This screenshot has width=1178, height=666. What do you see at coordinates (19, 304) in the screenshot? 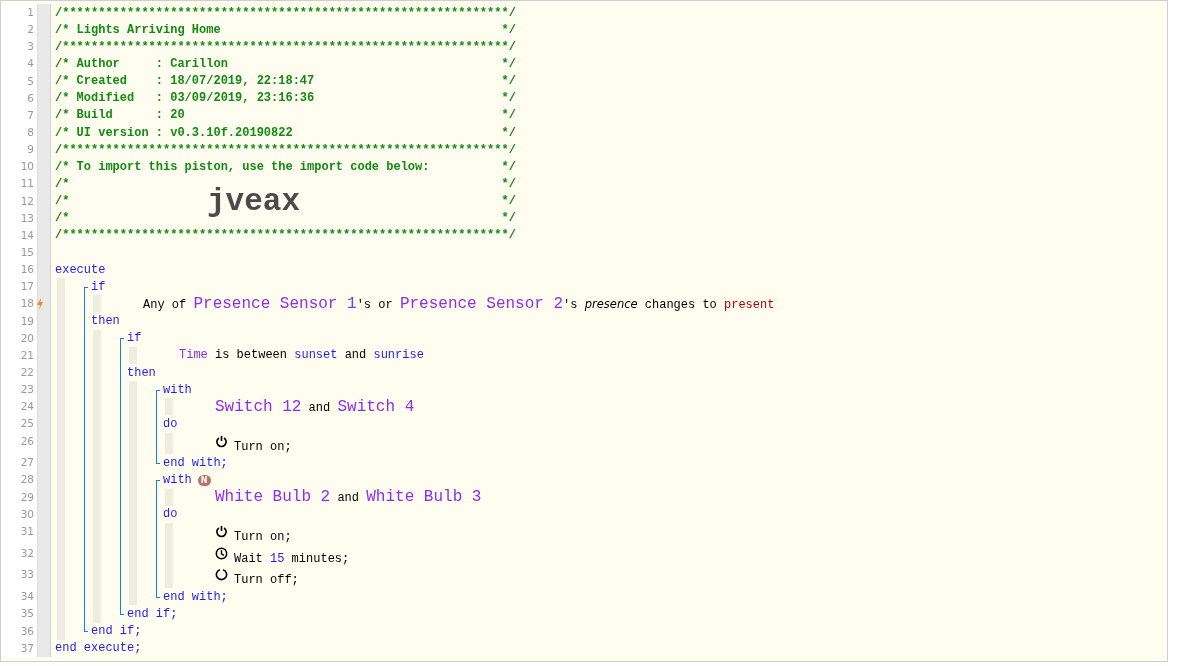
I see `line-number: 18` at bounding box center [19, 304].